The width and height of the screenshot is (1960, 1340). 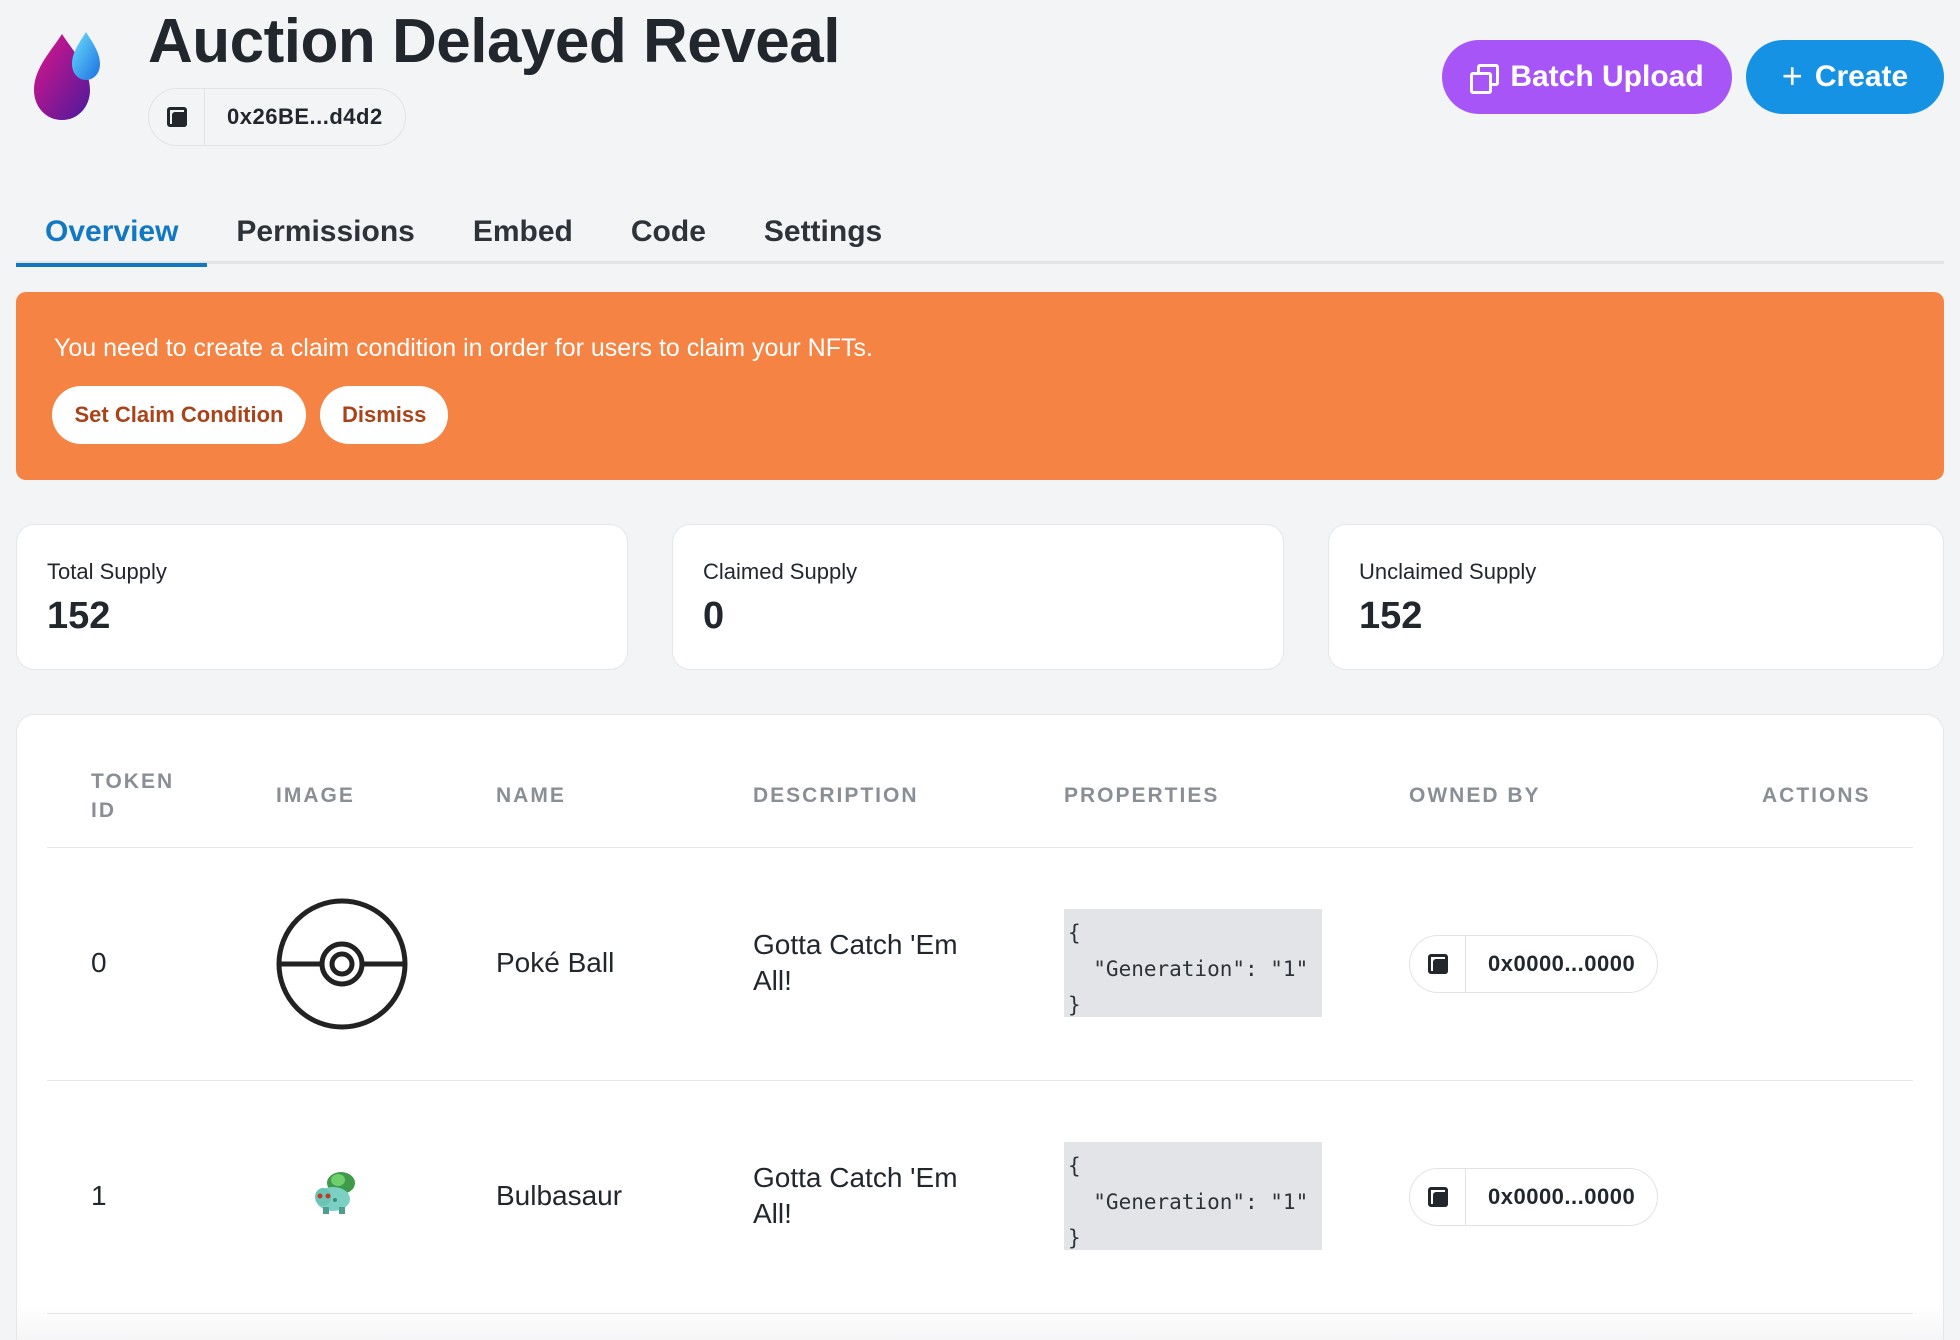 I want to click on create-label: Create, so click(x=1861, y=76).